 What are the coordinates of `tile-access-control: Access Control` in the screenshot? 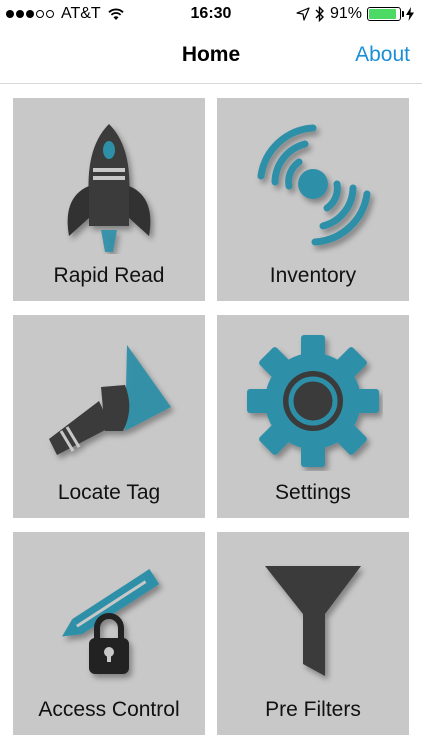 It's located at (109, 633).